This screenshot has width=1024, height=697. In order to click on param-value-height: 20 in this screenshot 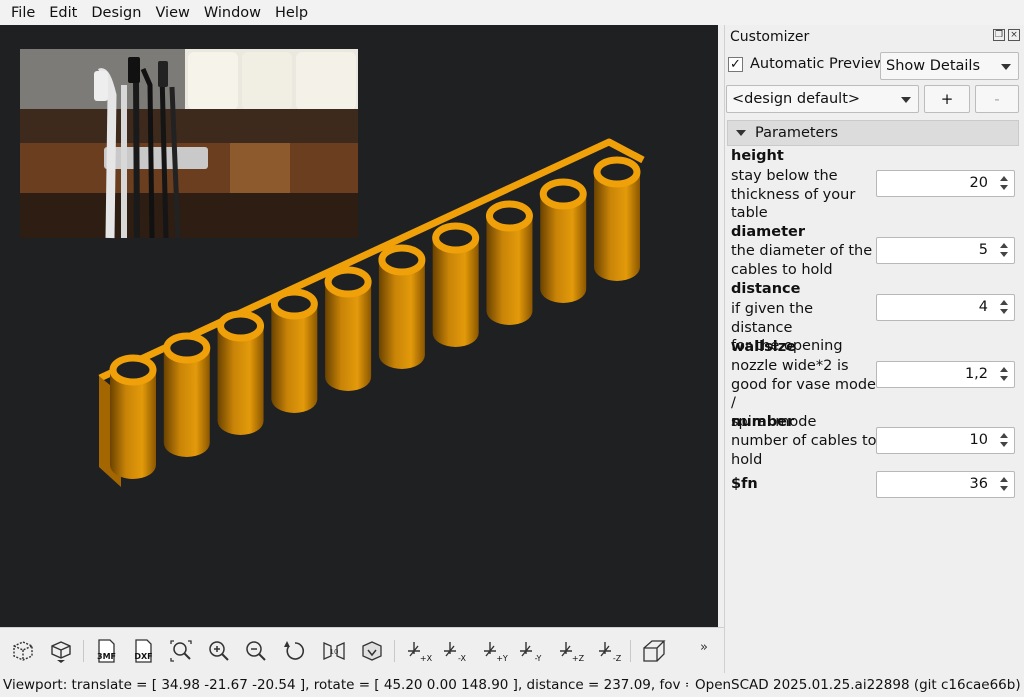, I will do `click(978, 183)`.